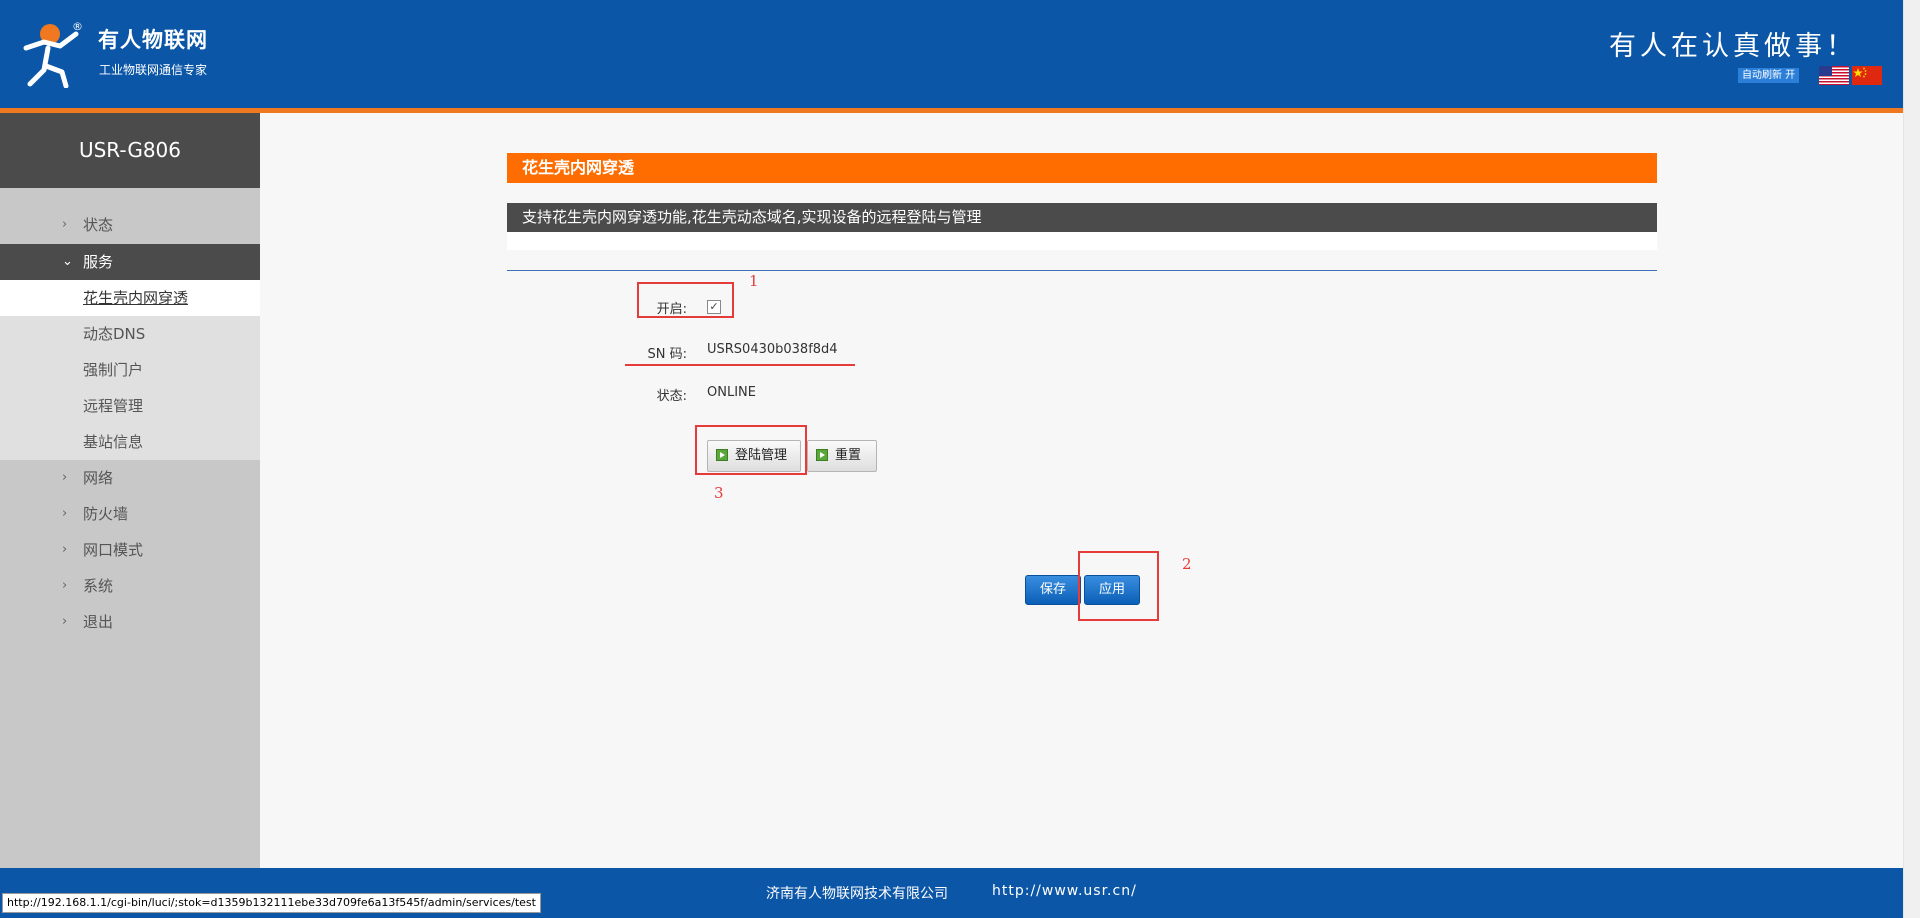 The width and height of the screenshot is (1920, 918). What do you see at coordinates (130, 586) in the screenshot?
I see `sidebar-item-system: › 系统` at bounding box center [130, 586].